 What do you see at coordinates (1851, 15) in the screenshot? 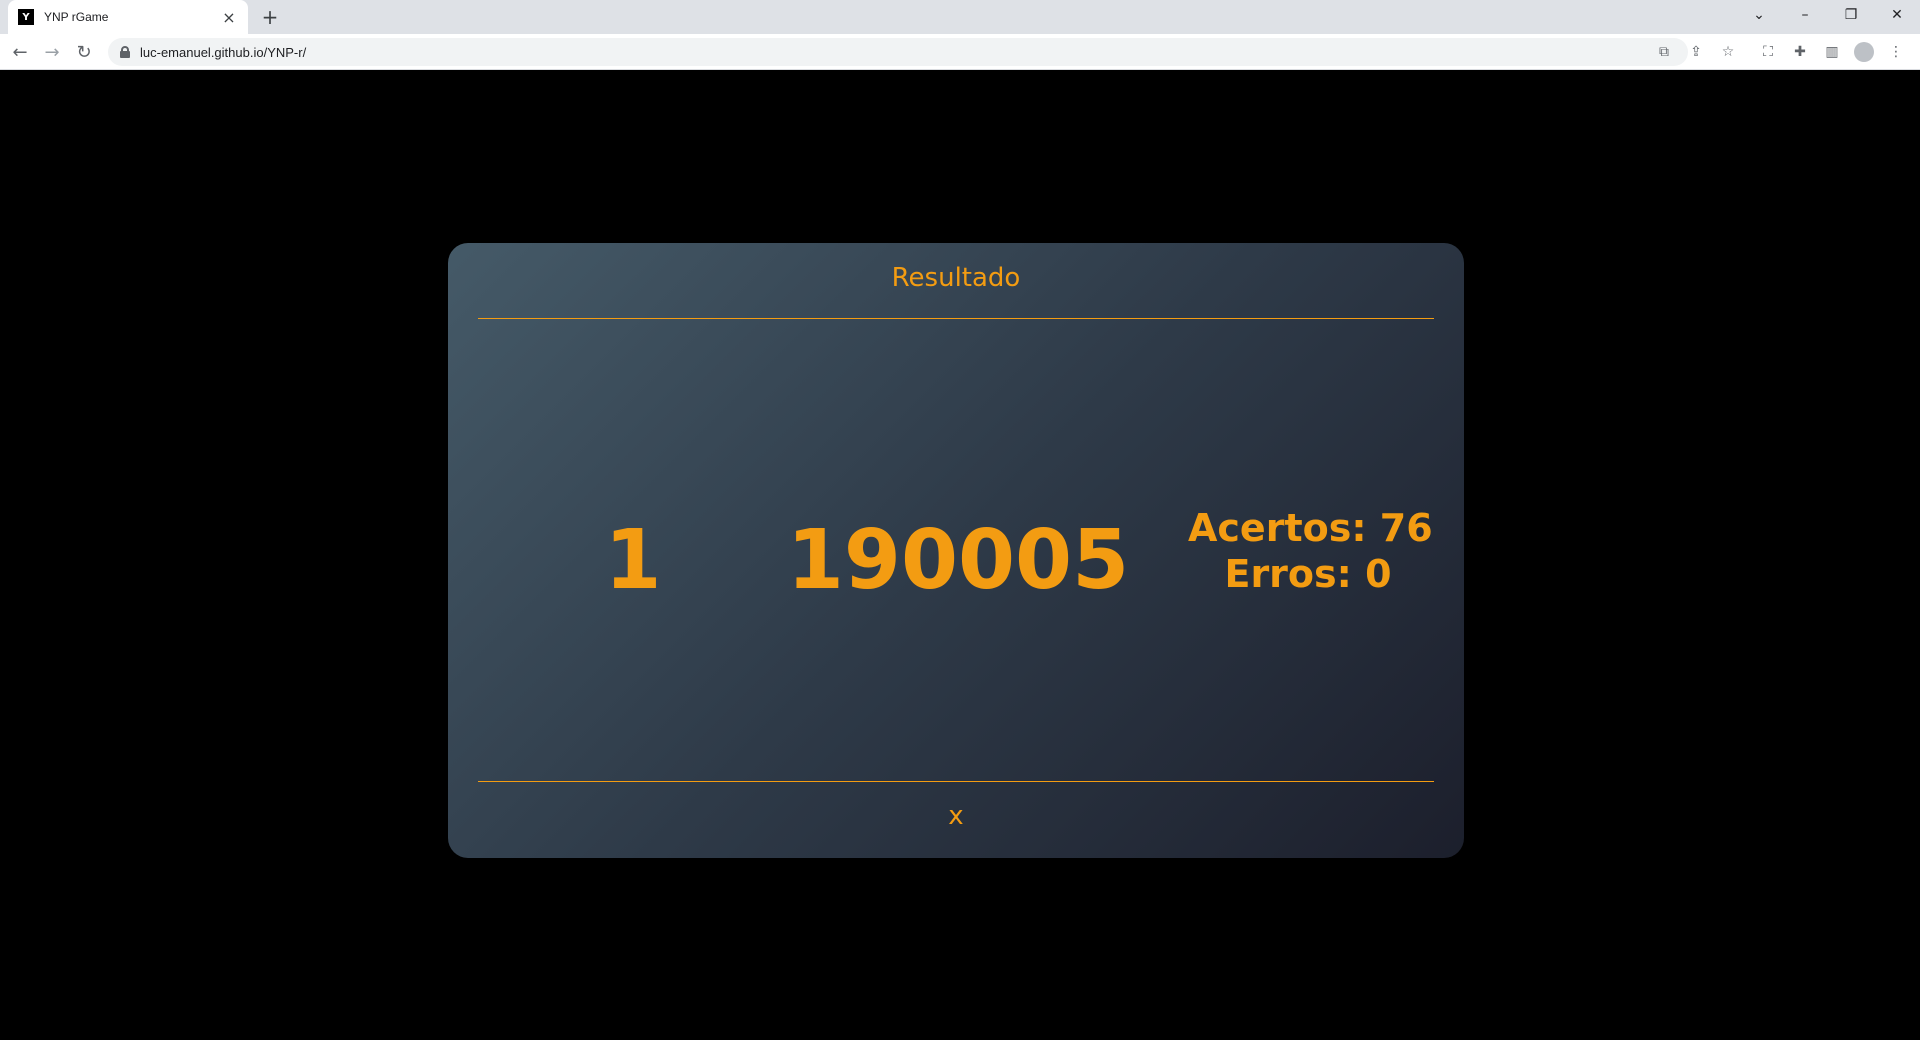
I see `restore-button: ❐` at bounding box center [1851, 15].